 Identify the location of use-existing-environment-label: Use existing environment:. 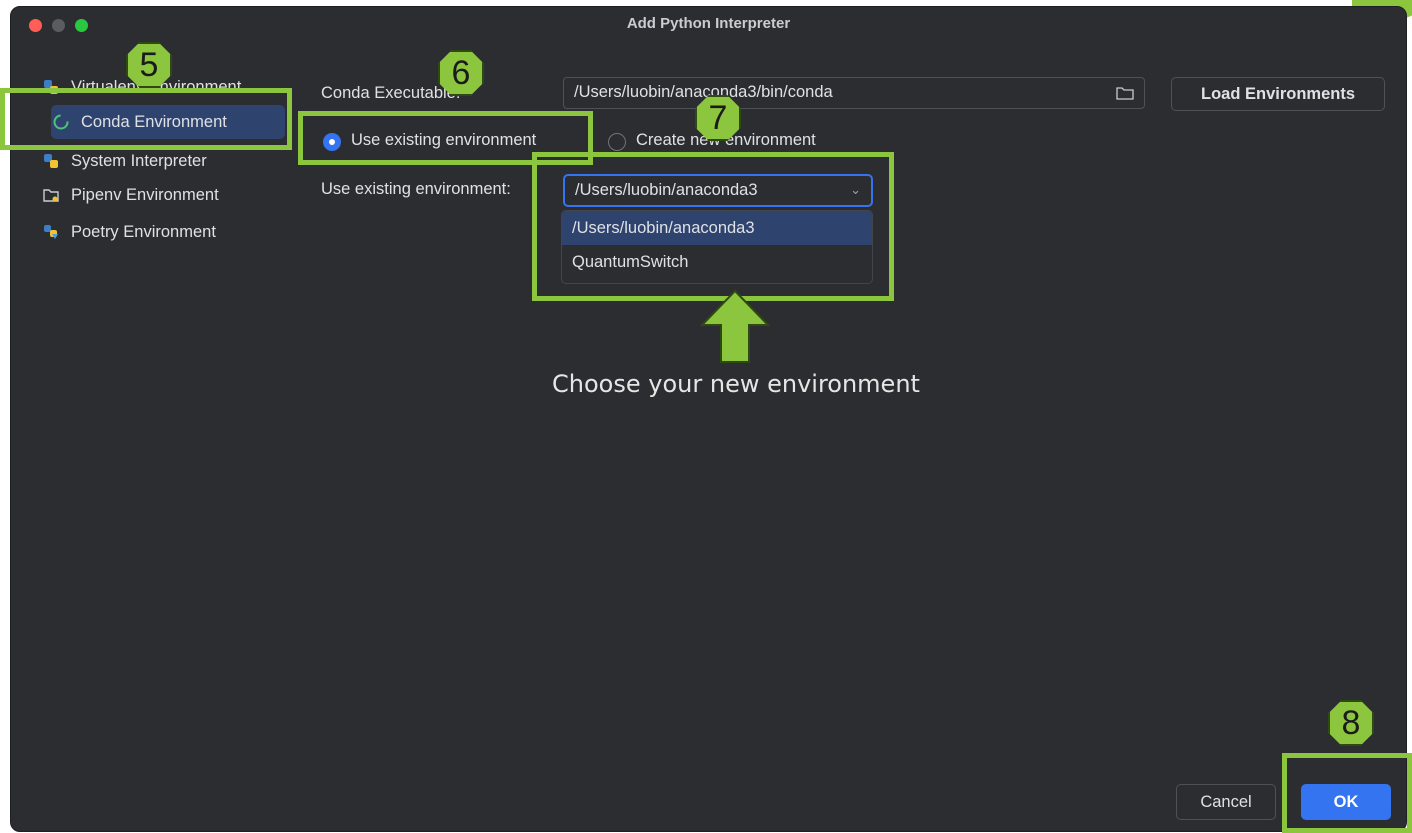
(416, 189).